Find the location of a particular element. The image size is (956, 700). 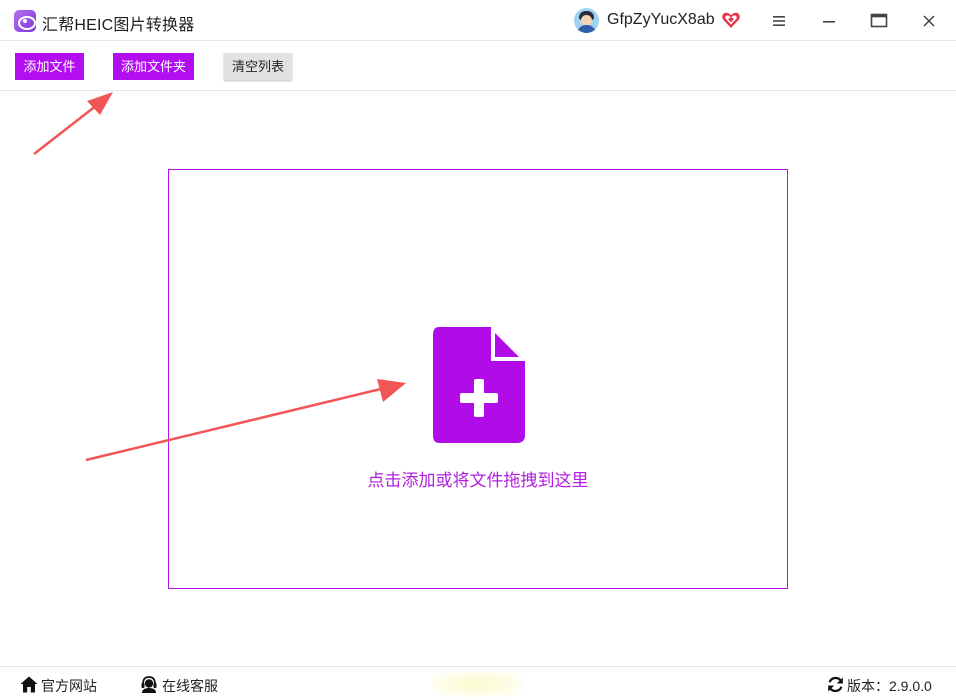

refresh-icon is located at coordinates (835, 684).